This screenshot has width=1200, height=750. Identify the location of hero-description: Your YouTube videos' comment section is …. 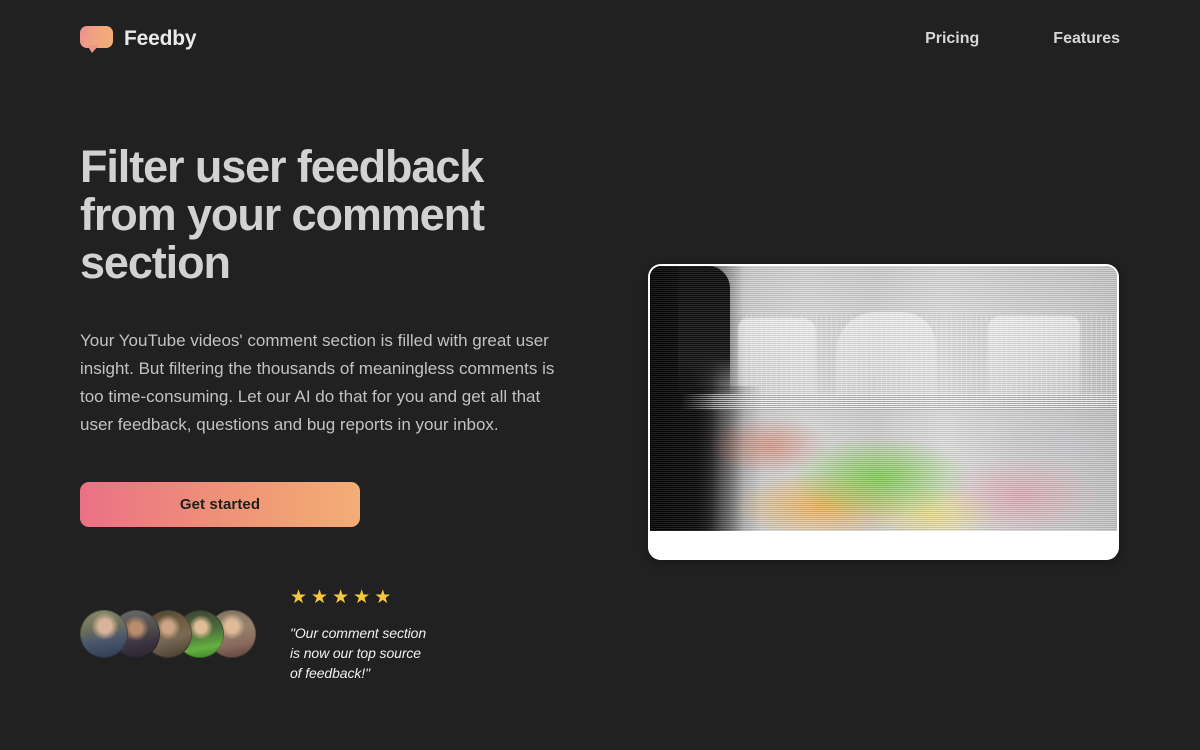
(317, 382).